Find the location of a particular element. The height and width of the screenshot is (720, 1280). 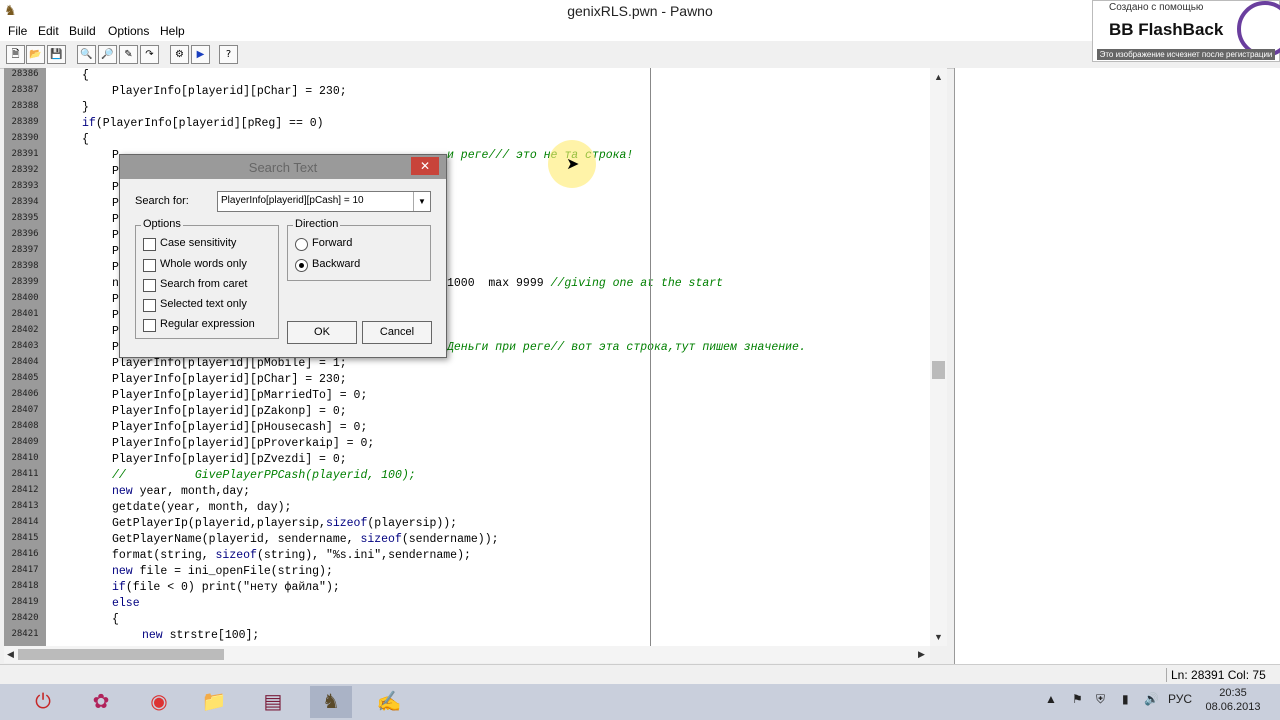

cancel-button: Cancel is located at coordinates (397, 332).